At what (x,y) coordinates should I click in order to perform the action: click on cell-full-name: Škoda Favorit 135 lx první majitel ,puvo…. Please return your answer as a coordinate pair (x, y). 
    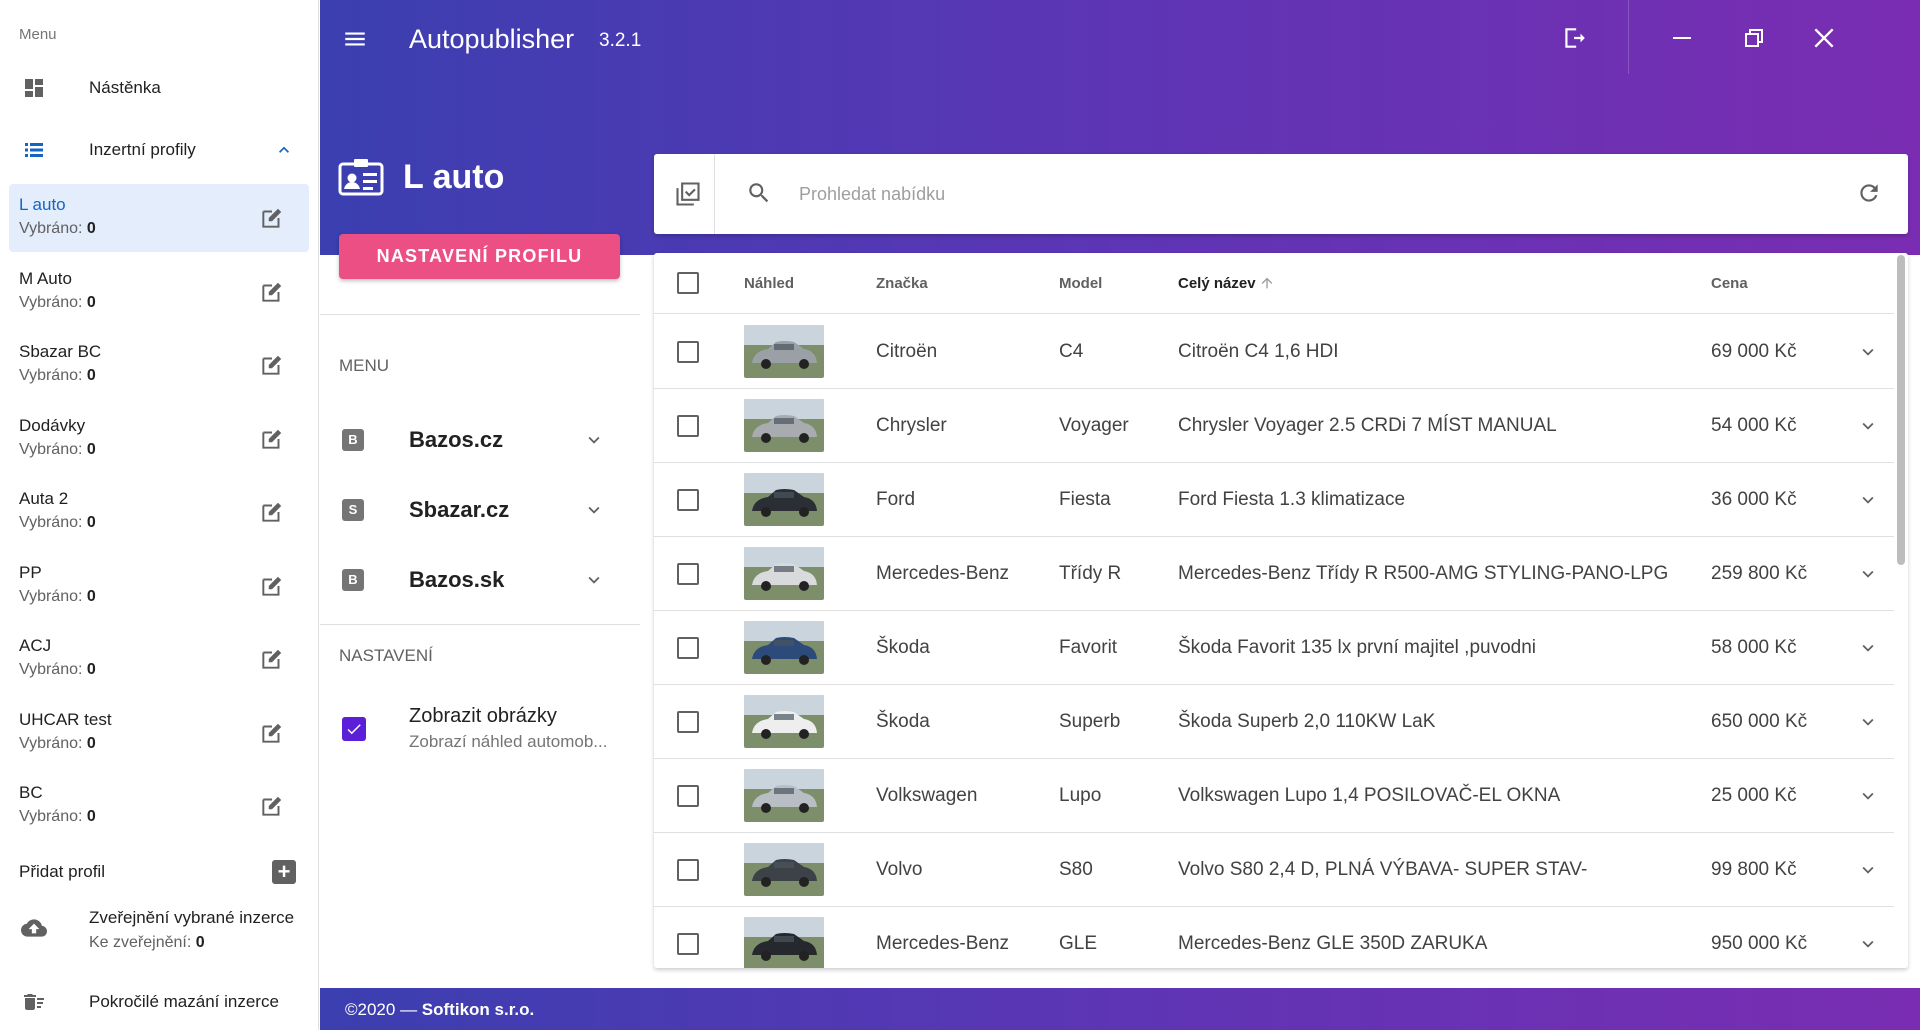
    Looking at the image, I should click on (1357, 647).